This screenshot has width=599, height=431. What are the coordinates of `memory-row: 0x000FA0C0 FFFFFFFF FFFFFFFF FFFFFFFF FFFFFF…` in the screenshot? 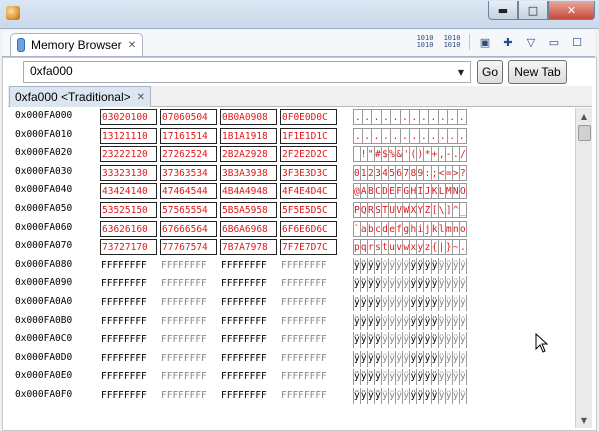 It's located at (291, 339).